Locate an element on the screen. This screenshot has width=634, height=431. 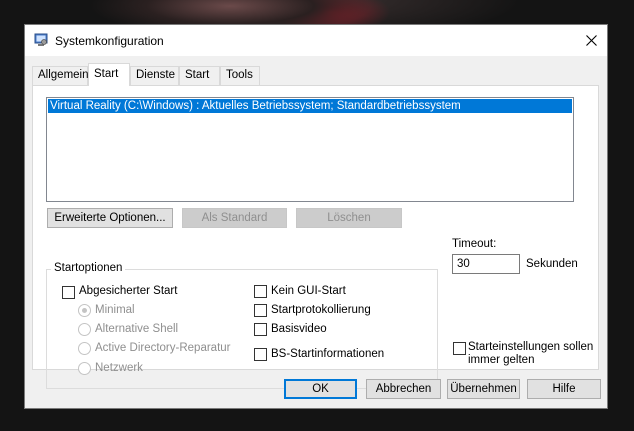
close-icon is located at coordinates (591, 40).